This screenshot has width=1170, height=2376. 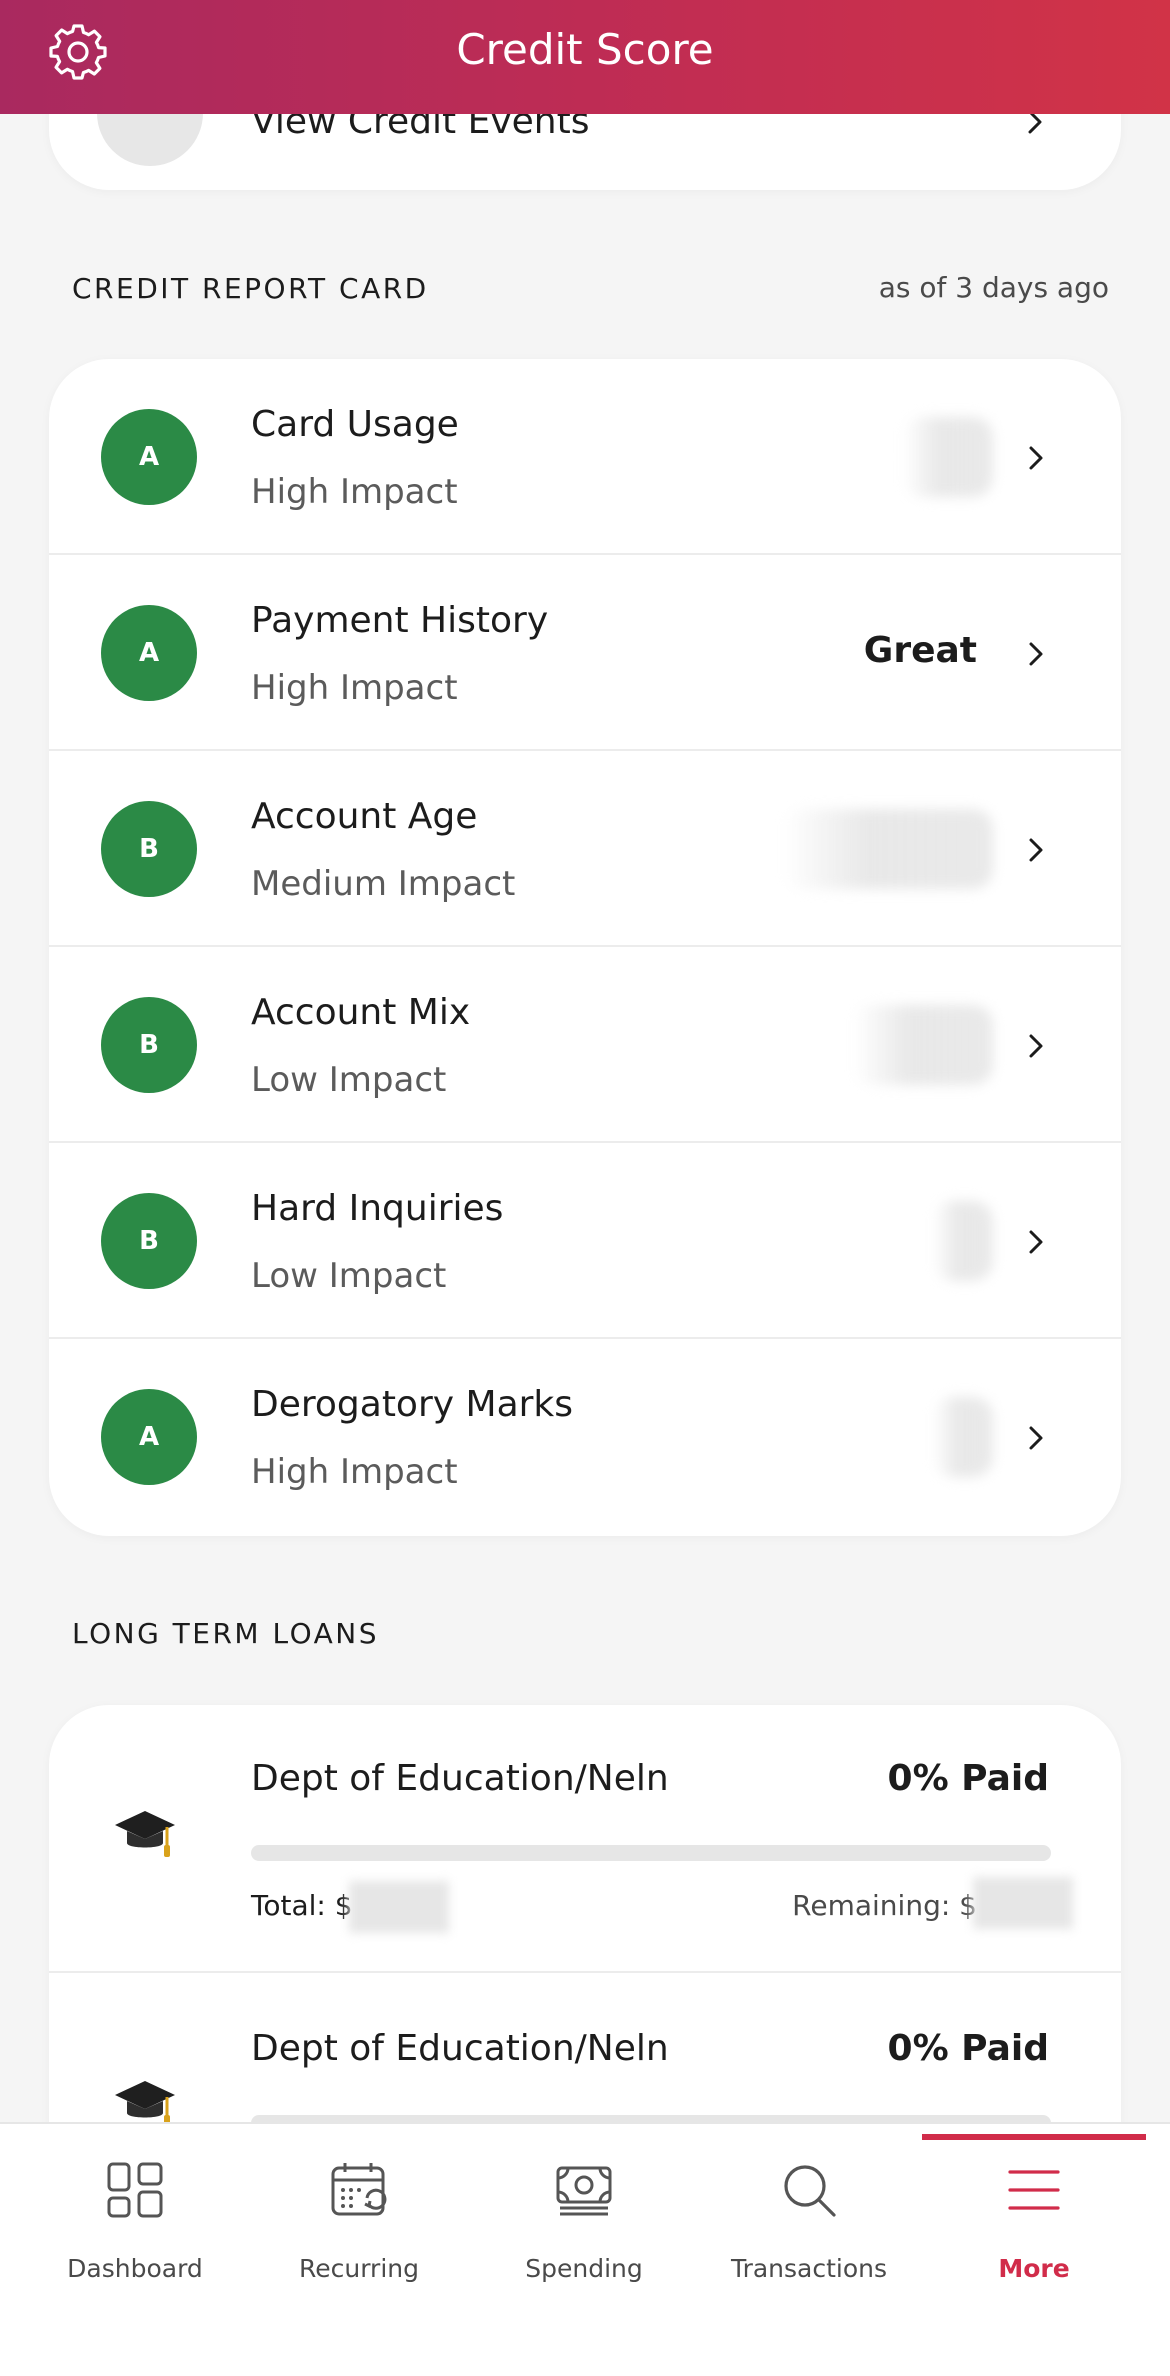 What do you see at coordinates (585, 849) in the screenshot?
I see `report-row-account-age: B Account Age Medium Impact` at bounding box center [585, 849].